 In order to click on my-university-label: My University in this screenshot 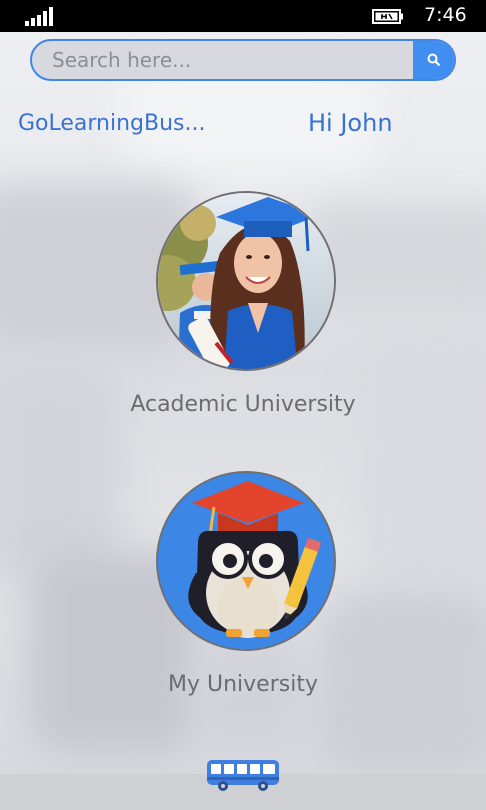, I will do `click(243, 684)`.